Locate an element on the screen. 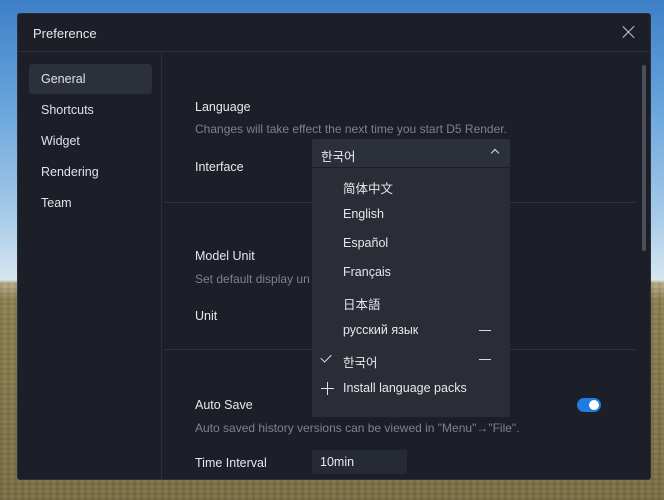  time-interval-input: 10min is located at coordinates (359, 462).